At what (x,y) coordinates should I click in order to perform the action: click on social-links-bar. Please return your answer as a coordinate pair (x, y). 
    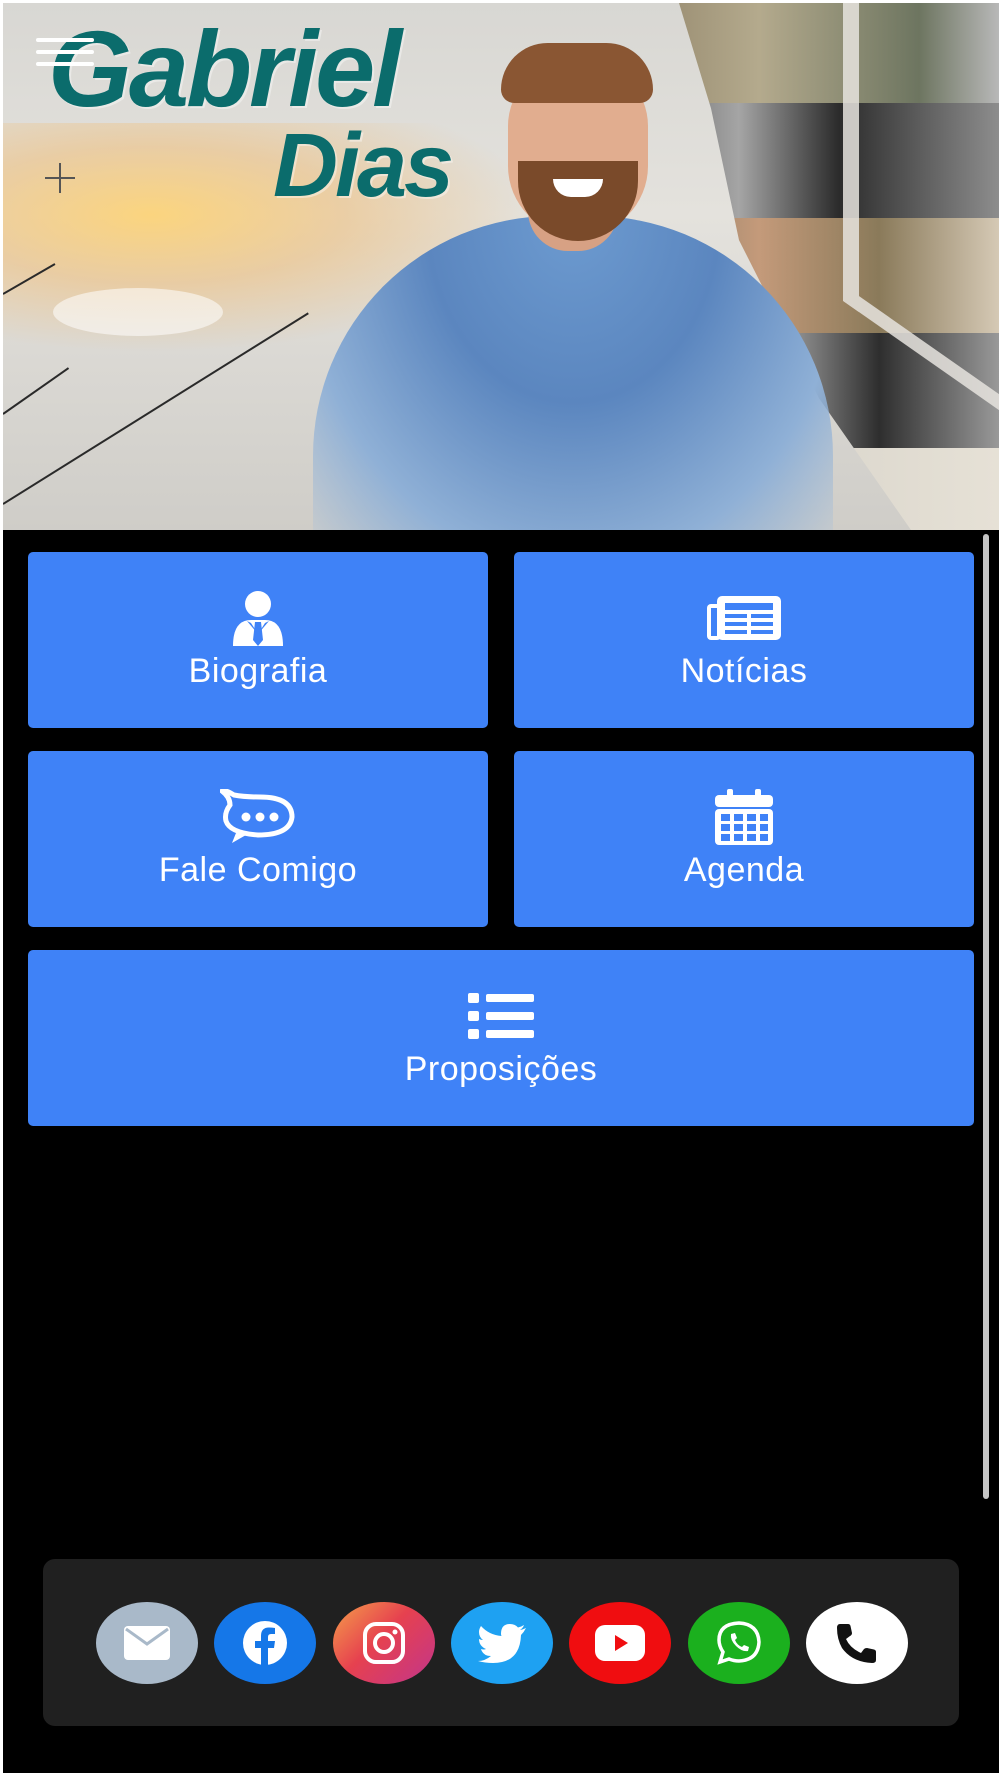
    Looking at the image, I should click on (501, 1642).